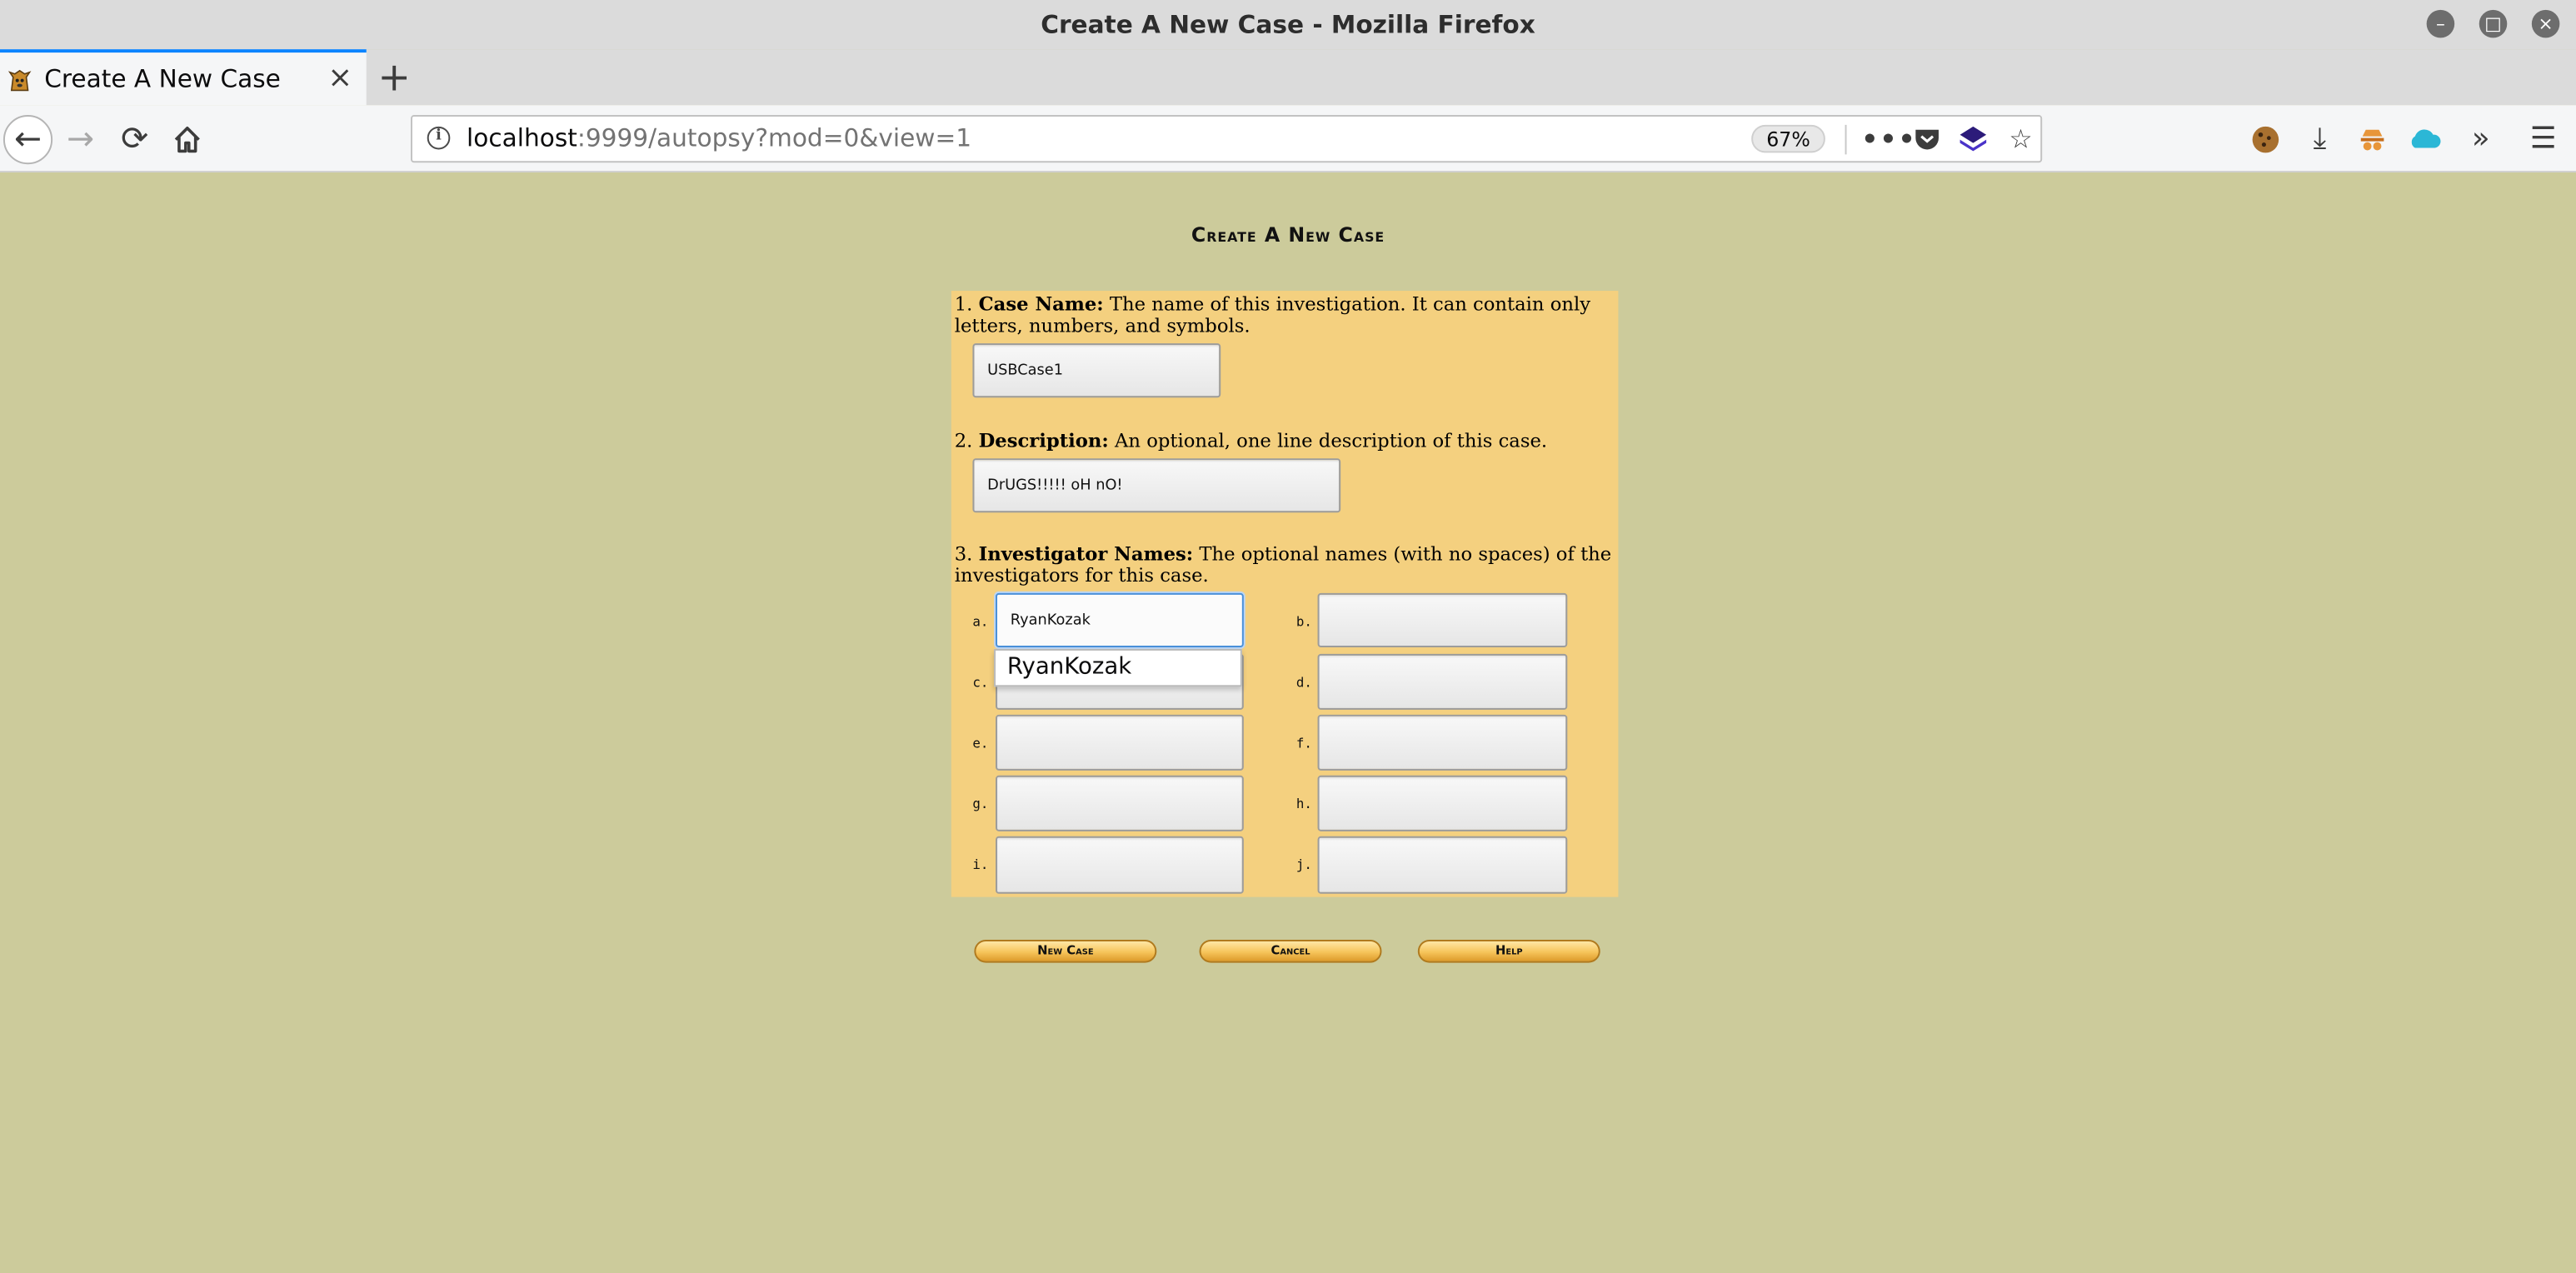 This screenshot has height=1273, width=2576. What do you see at coordinates (2021, 139) in the screenshot?
I see `bookmark-star-icon: ☆` at bounding box center [2021, 139].